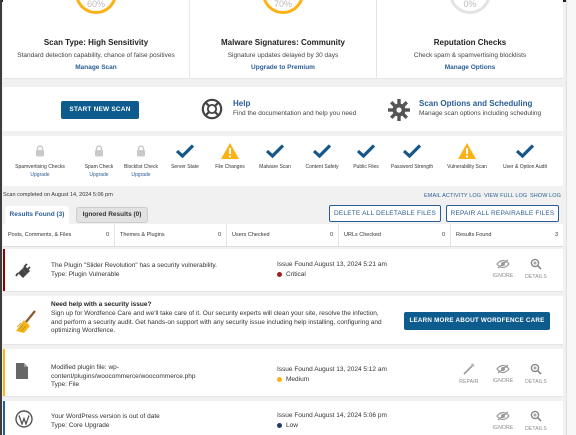 This screenshot has width=576, height=435. I want to click on gear-icon, so click(399, 110).